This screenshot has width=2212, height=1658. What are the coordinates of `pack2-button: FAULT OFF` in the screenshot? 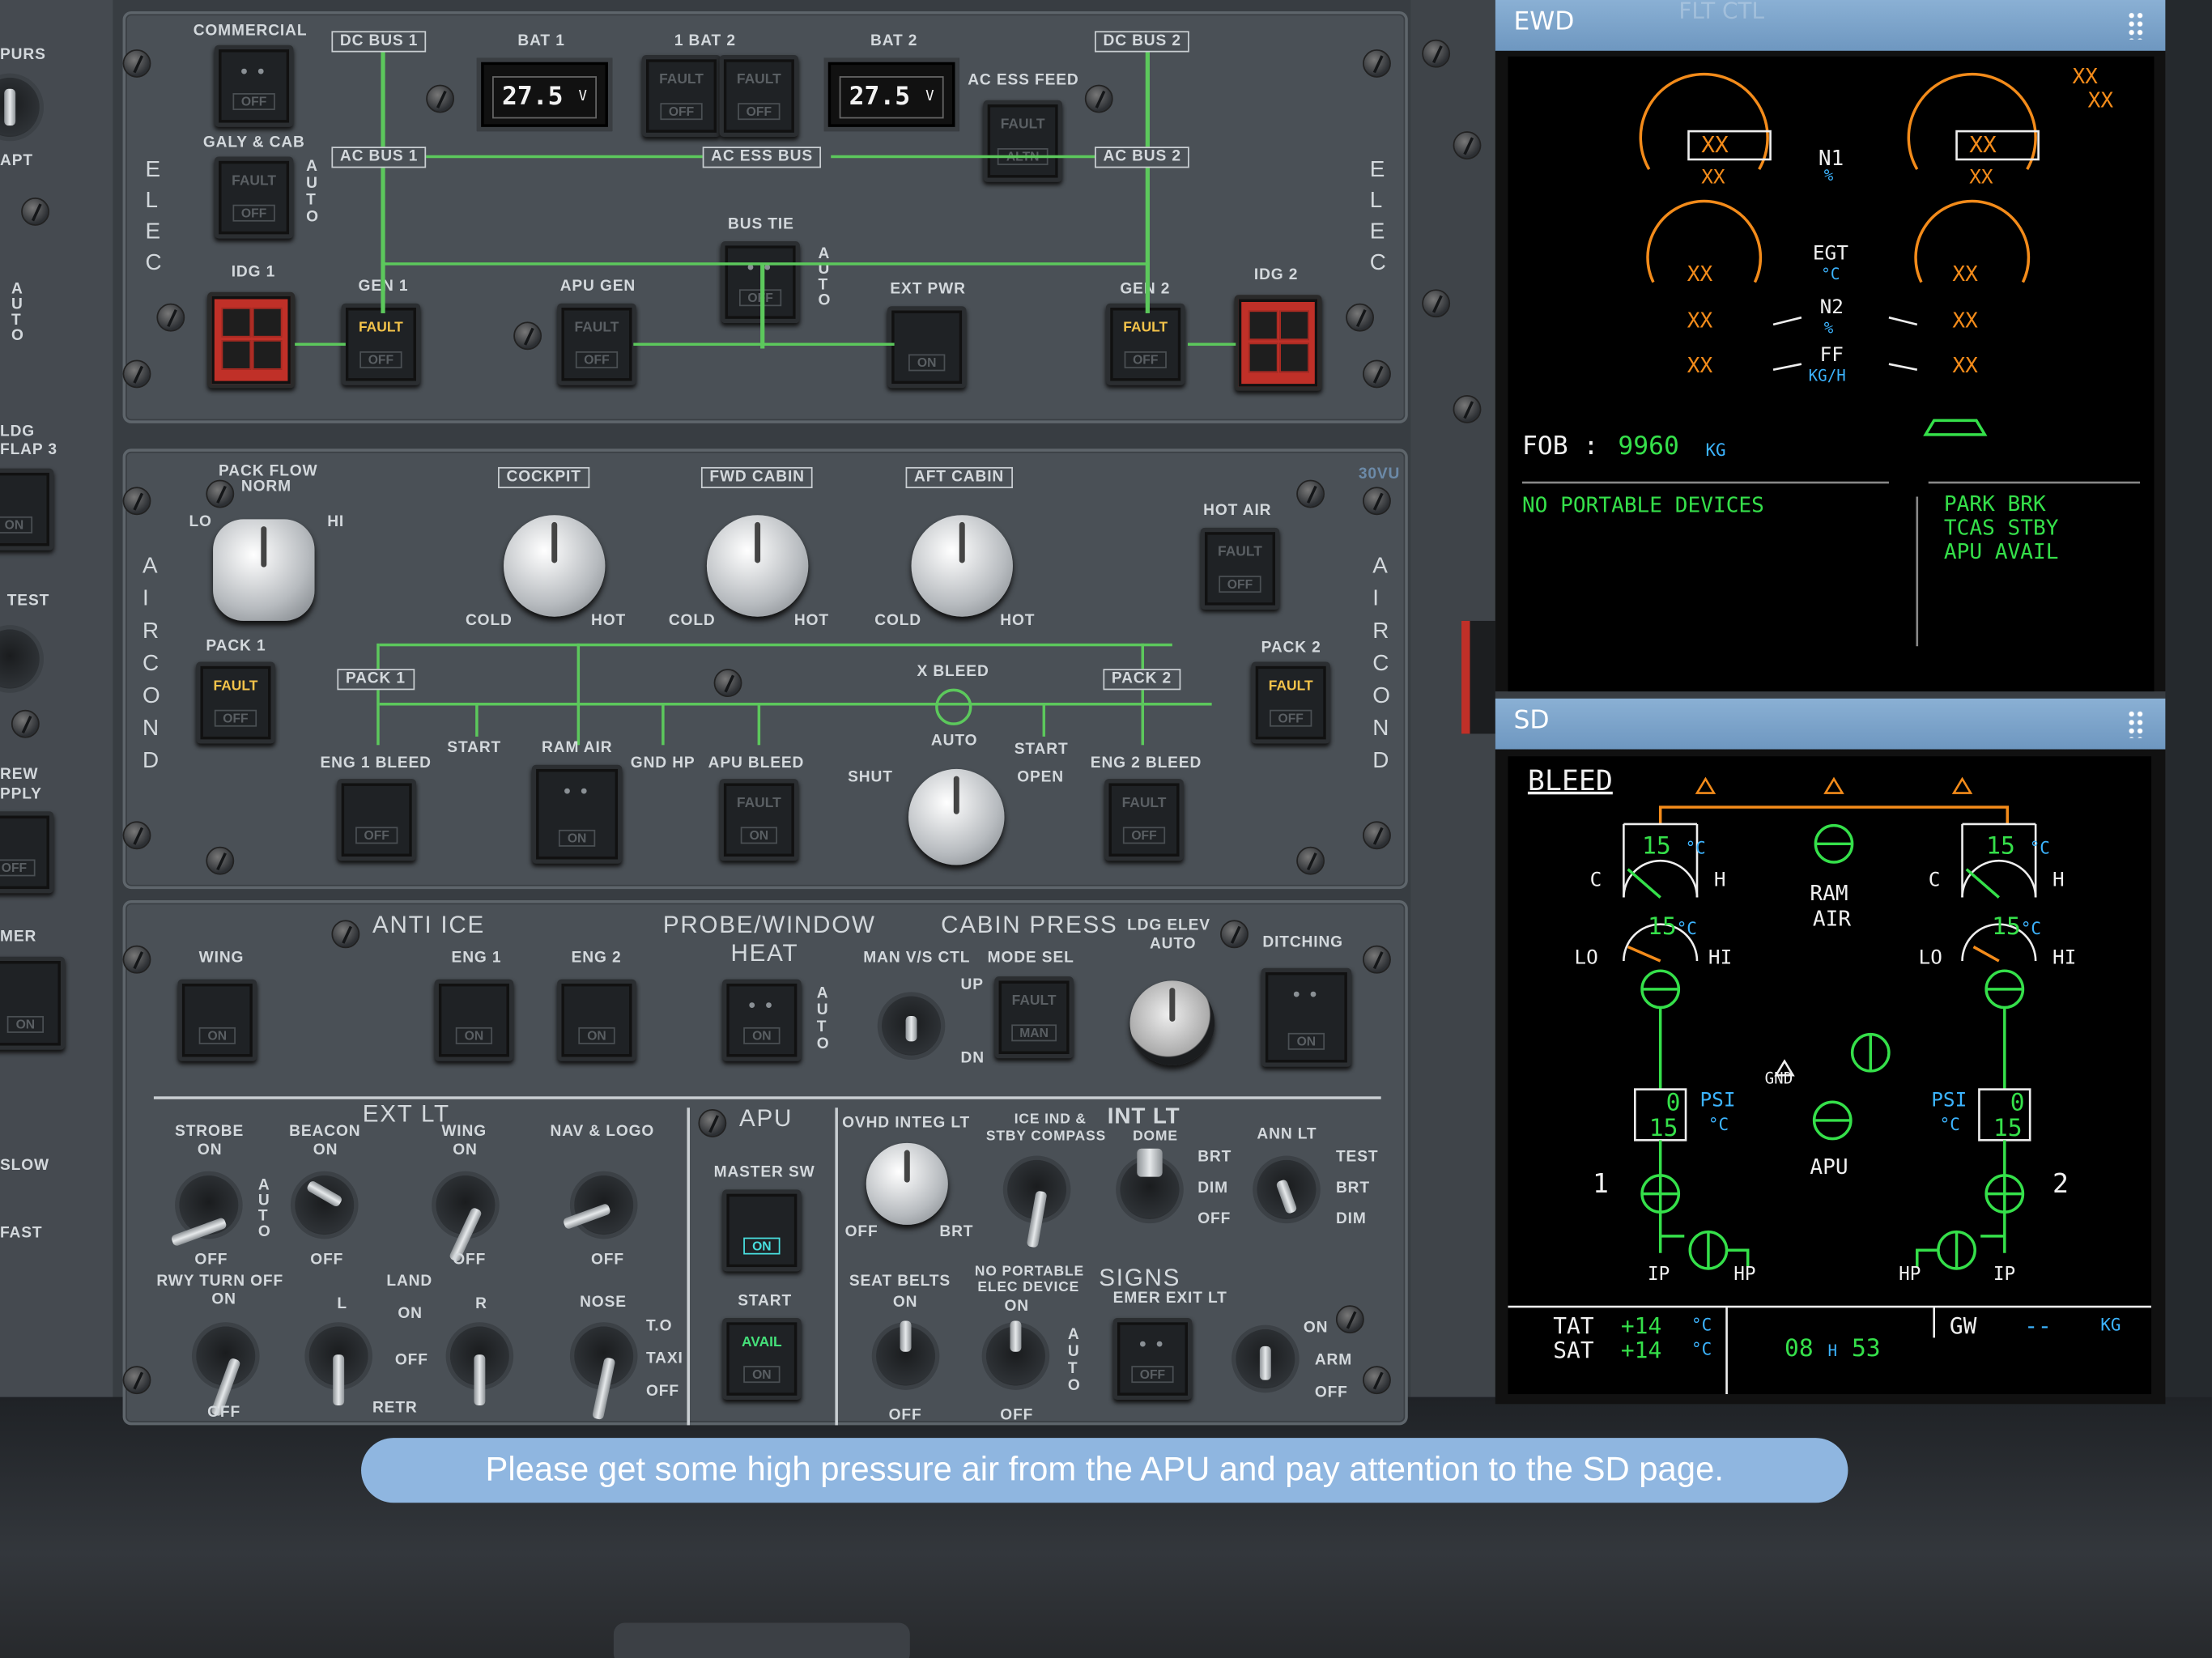 It's located at (1290, 702).